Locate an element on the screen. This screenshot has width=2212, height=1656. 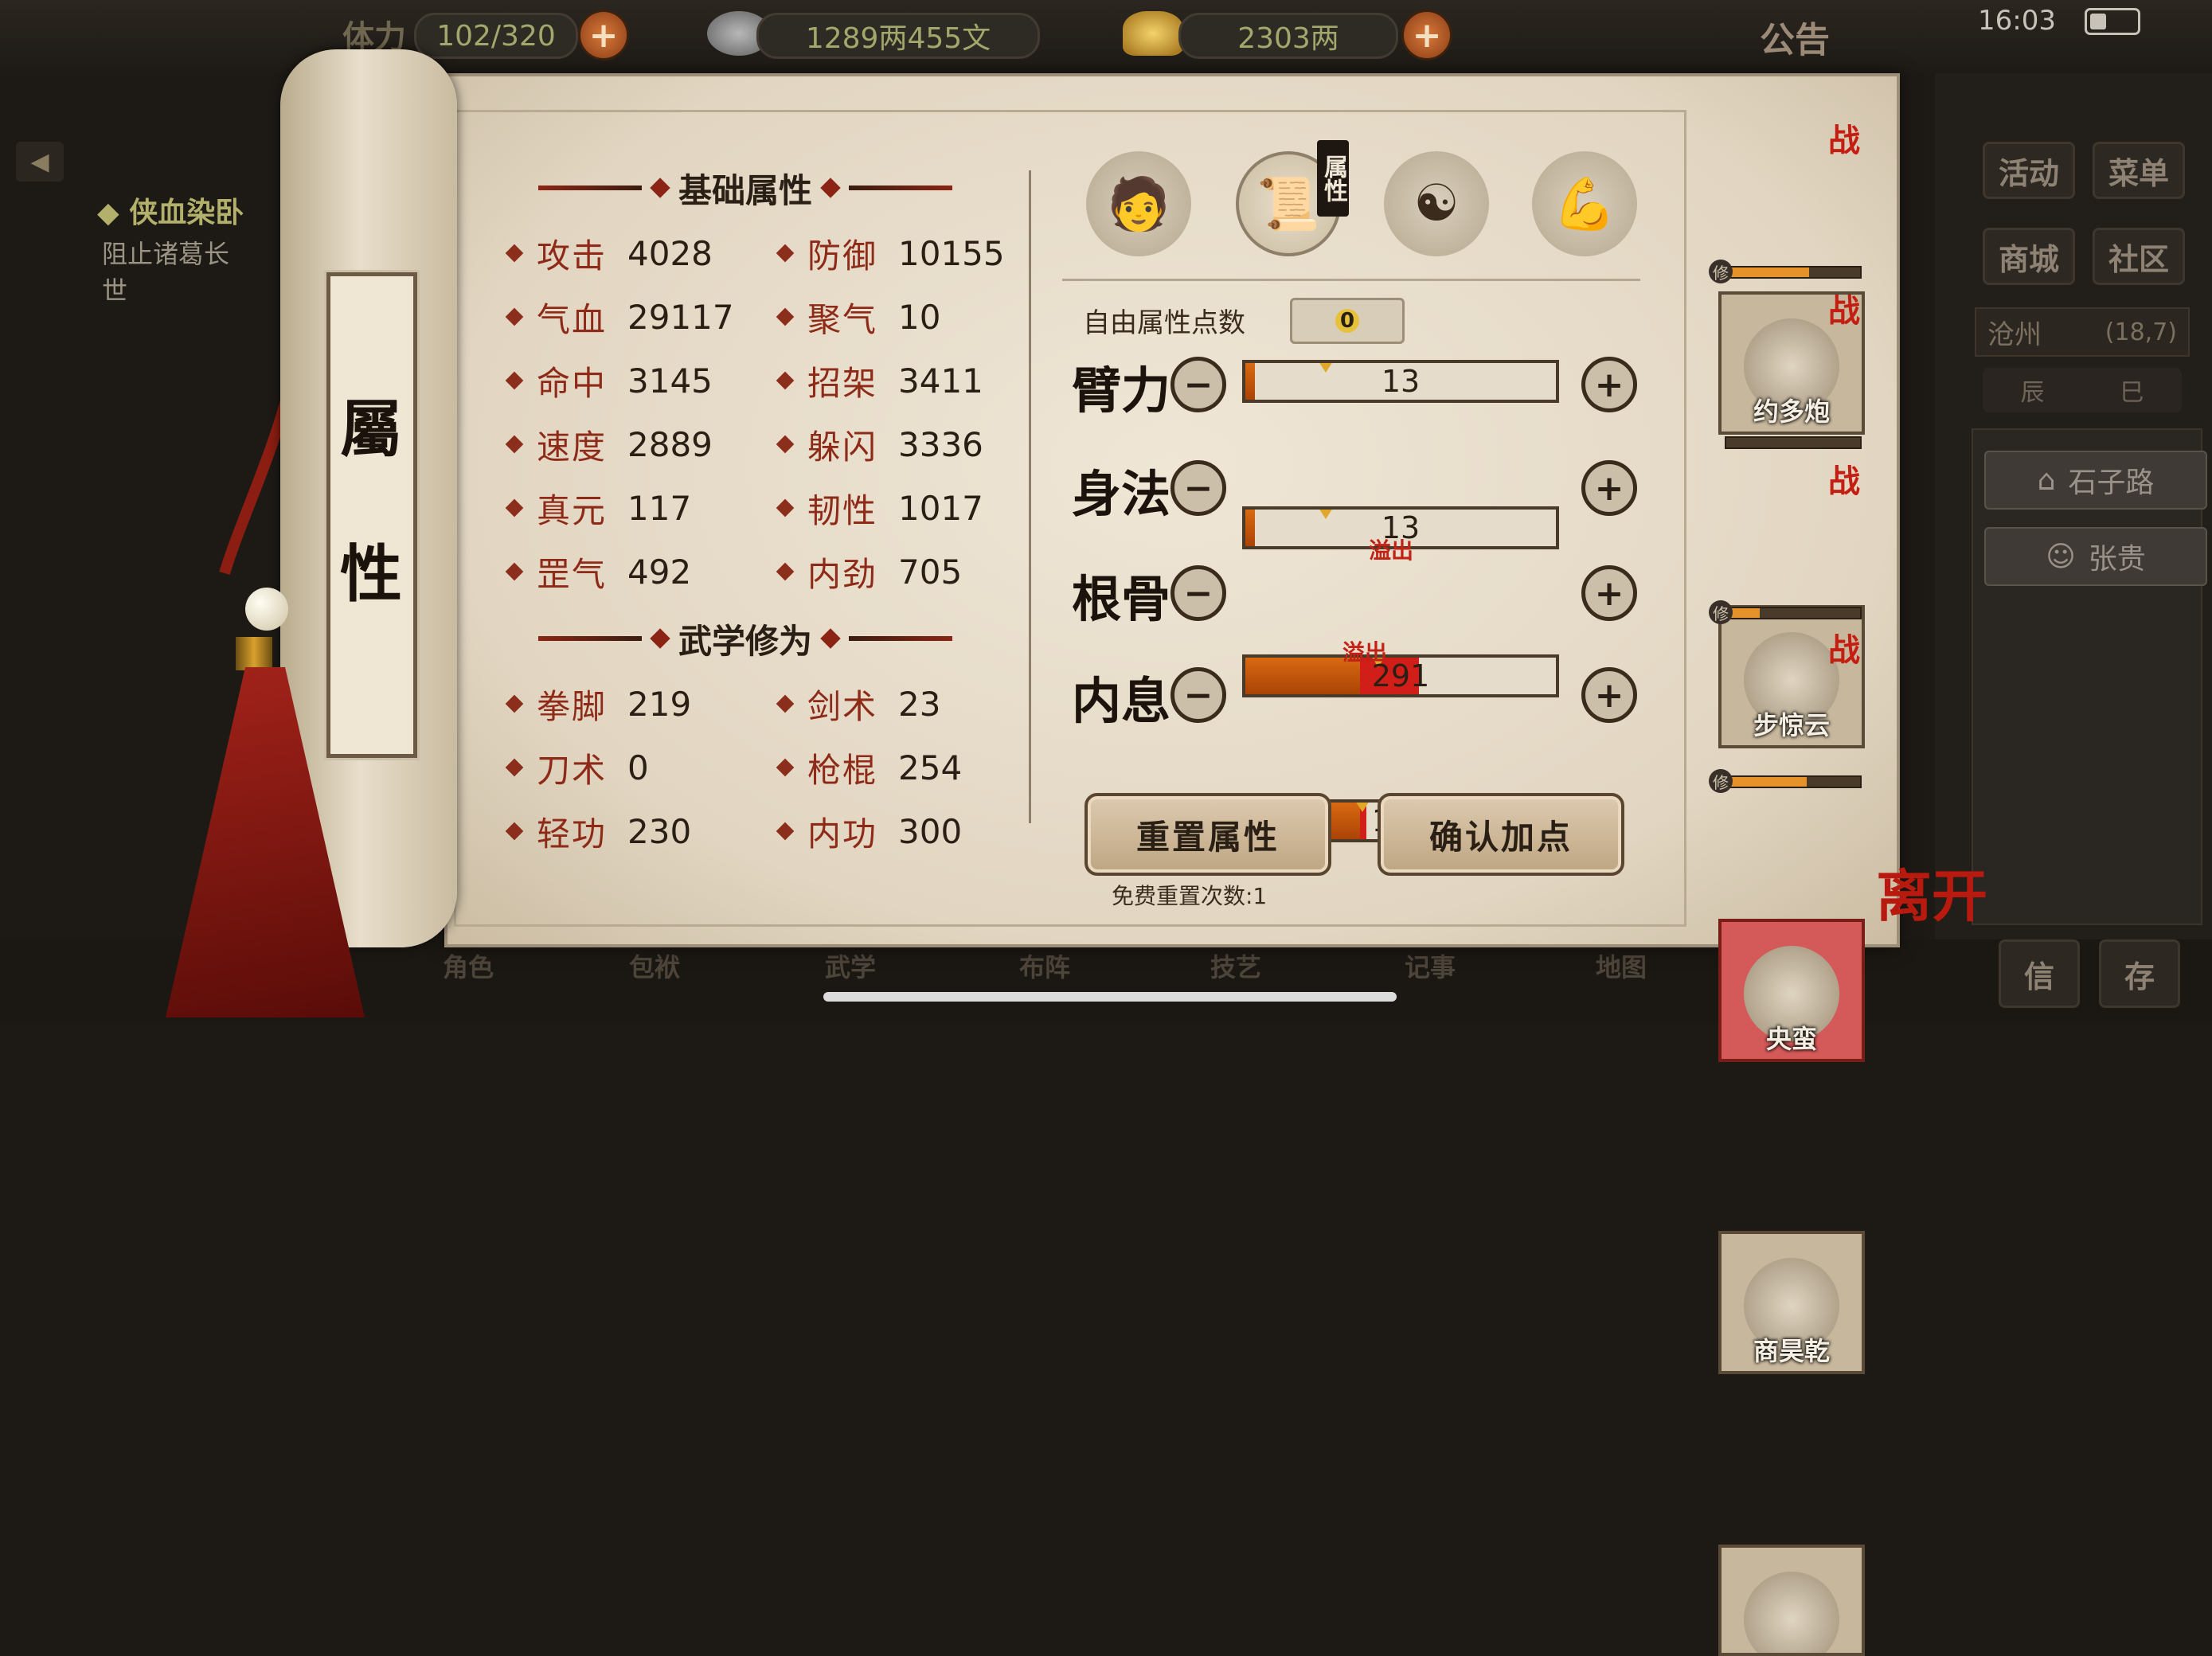
party-member-name: 约多炮 is located at coordinates (1791, 411).